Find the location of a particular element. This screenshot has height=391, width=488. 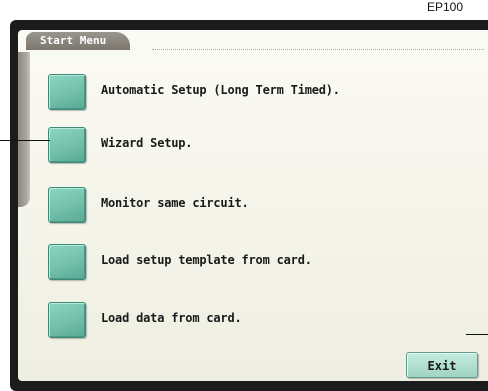

menu-item-label: Load setup template from card. is located at coordinates (206, 260).